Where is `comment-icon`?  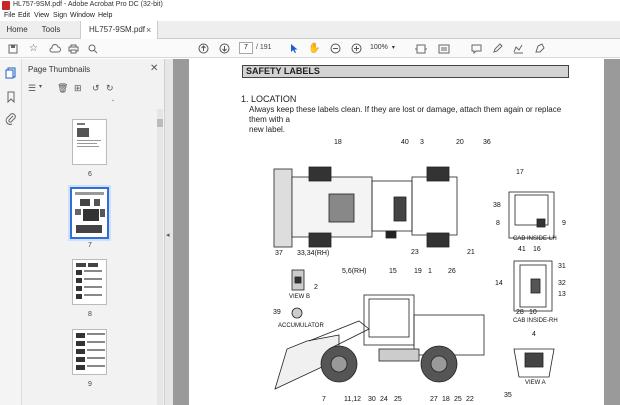
comment-icon is located at coordinates (476, 48).